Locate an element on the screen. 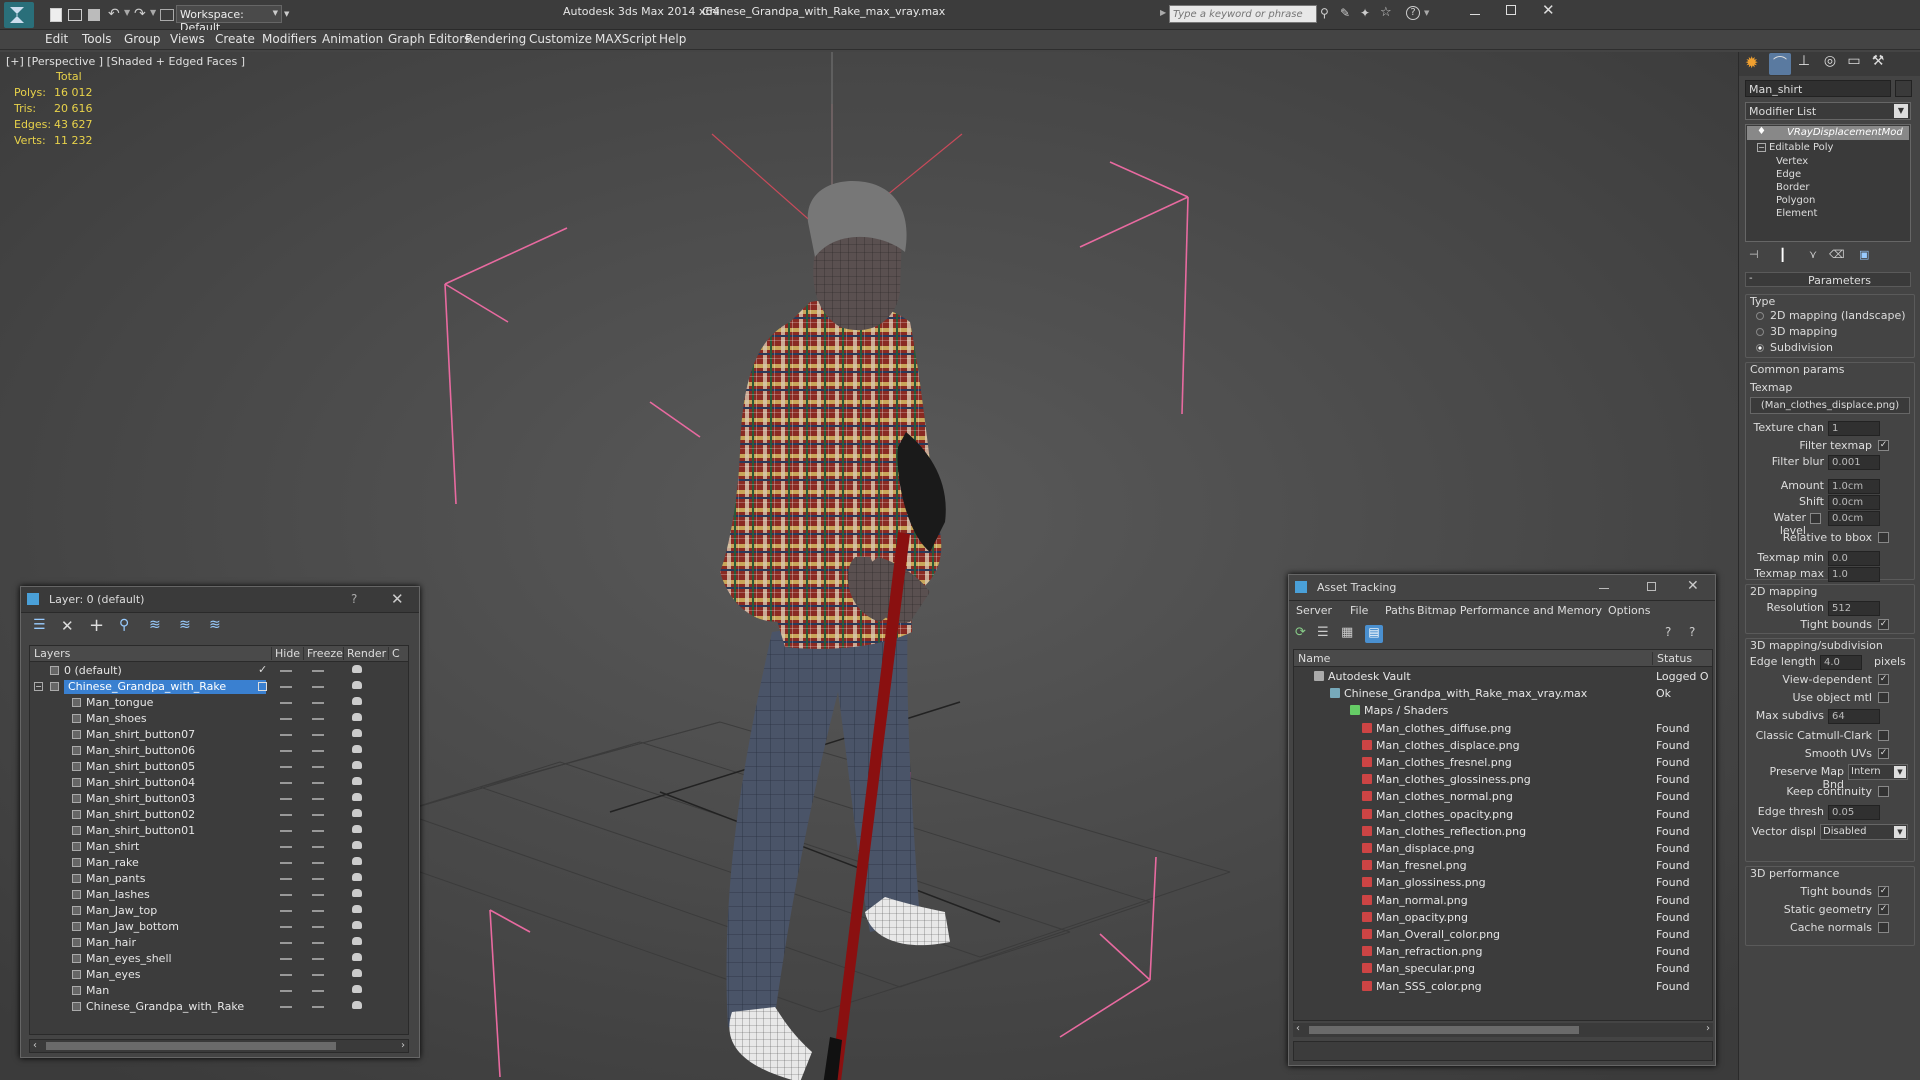 Image resolution: width=1920 pixels, height=1080 pixels. shift-spinner: 0.0cm is located at coordinates (1854, 502).